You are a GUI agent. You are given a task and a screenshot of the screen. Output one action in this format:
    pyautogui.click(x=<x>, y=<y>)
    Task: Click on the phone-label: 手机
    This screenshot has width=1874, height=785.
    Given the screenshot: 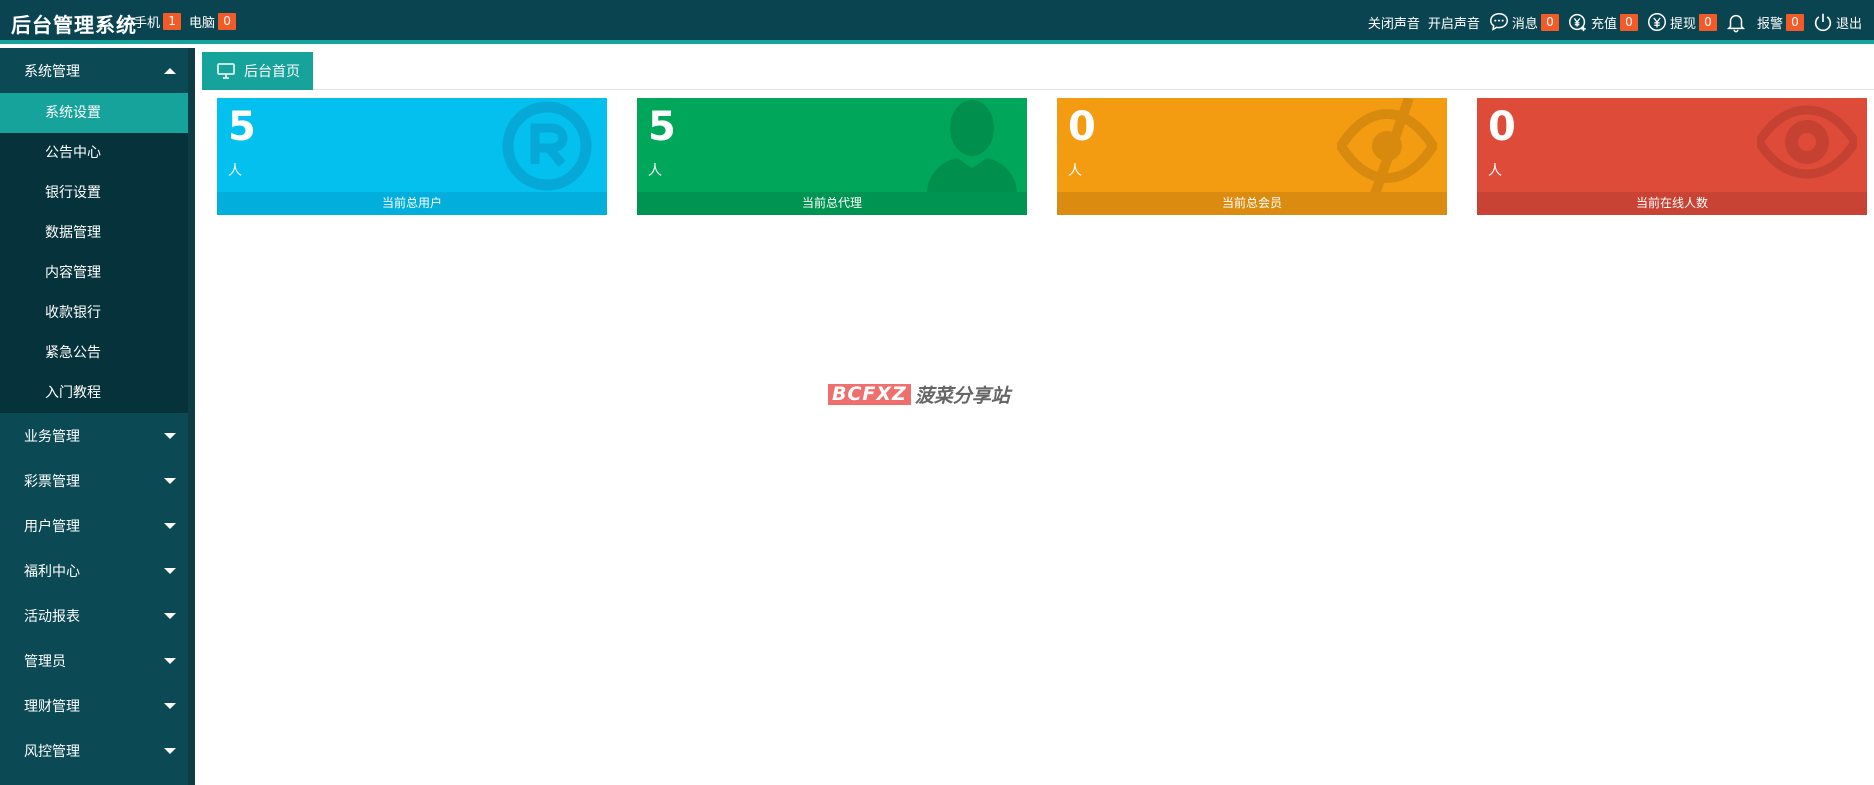 What is the action you would take?
    pyautogui.click(x=147, y=23)
    